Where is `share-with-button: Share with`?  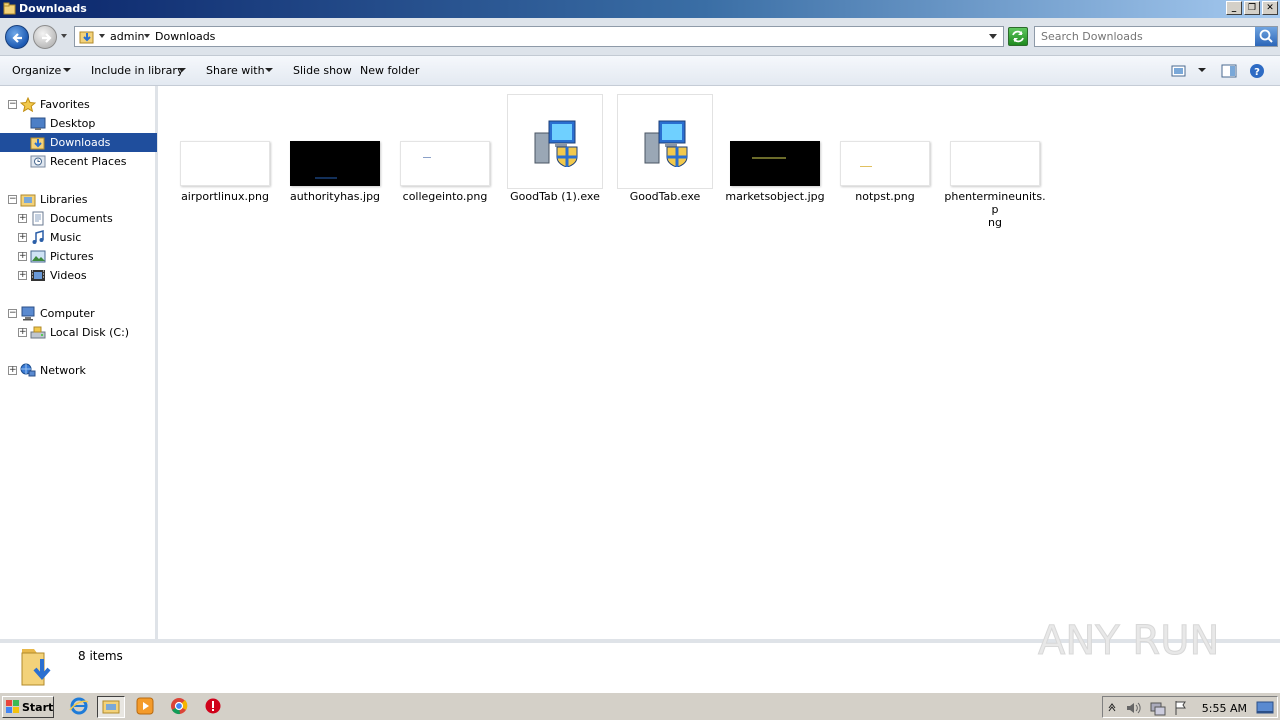 share-with-button: Share with is located at coordinates (235, 70).